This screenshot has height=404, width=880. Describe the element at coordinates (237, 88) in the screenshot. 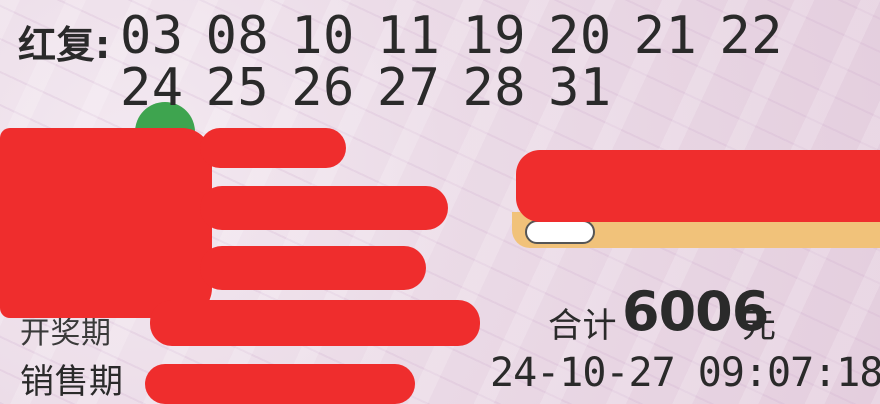

I see `ticket-number: 25` at that location.